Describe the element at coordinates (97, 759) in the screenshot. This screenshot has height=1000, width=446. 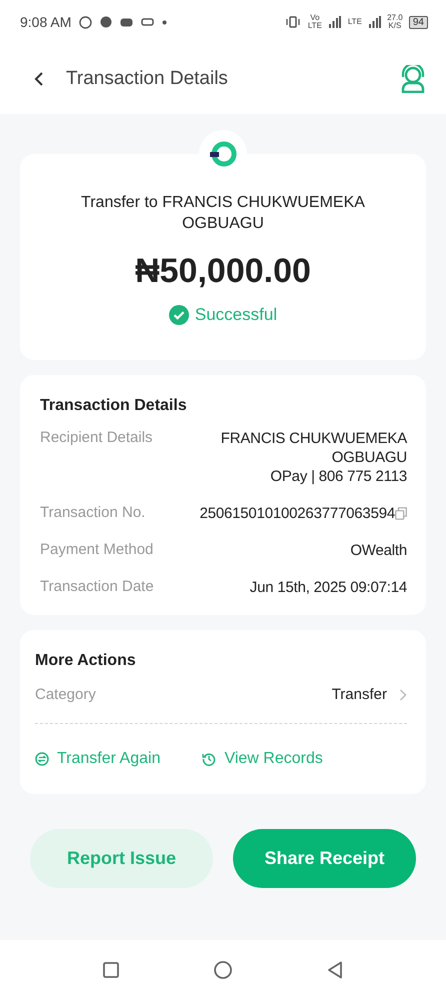
I see `action-link: Transfer Again` at that location.